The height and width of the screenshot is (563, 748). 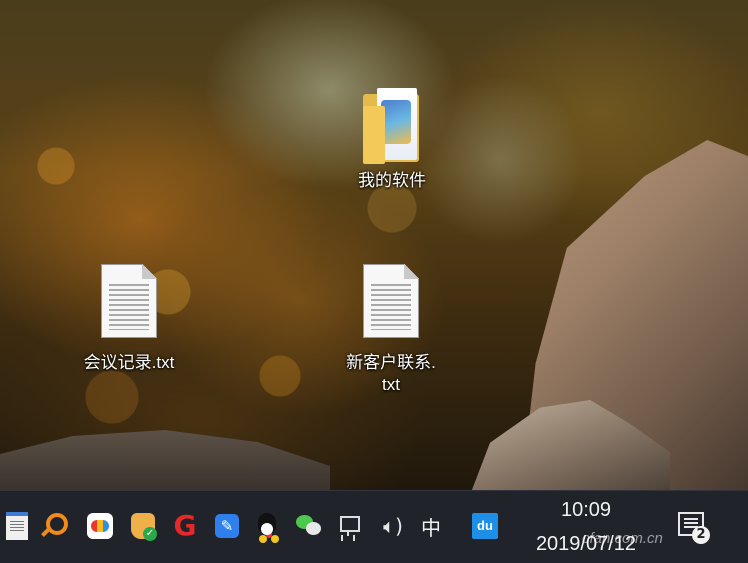 I want to click on taskbar-g-app: G, so click(x=185, y=526).